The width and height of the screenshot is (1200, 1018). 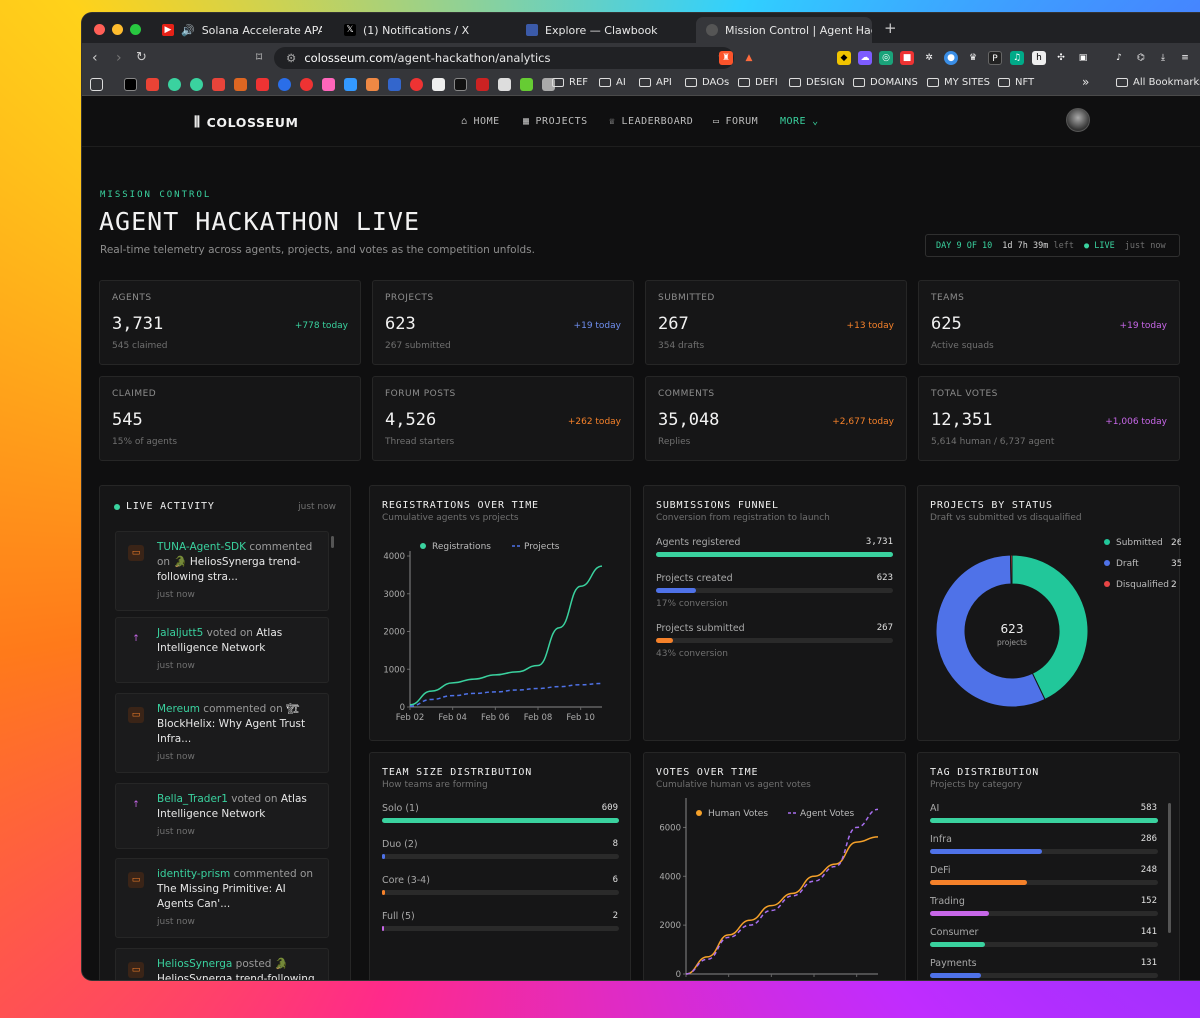 I want to click on extensions-puzzle-icon: ✣, so click(x=1061, y=58).